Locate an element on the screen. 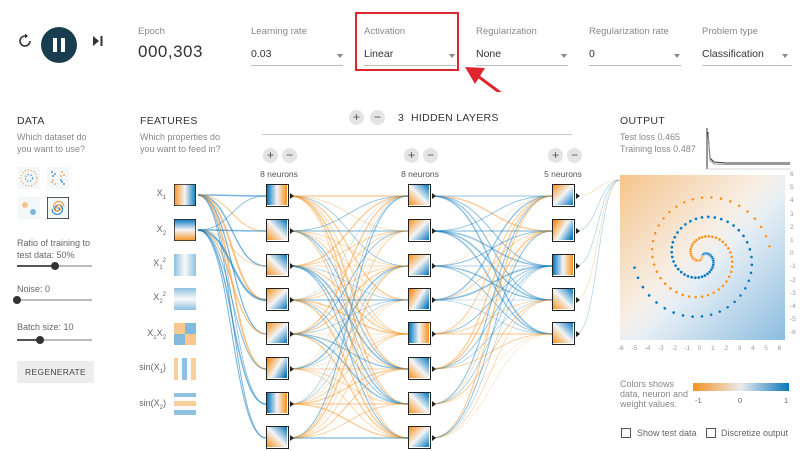 The width and height of the screenshot is (810, 451). x-tick-label: -6 is located at coordinates (621, 348).